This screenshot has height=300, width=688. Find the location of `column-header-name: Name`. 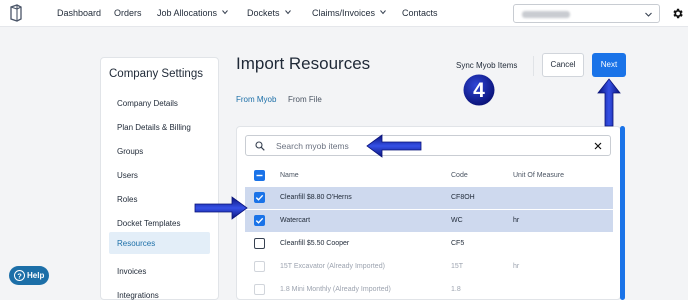

column-header-name: Name is located at coordinates (289, 175).